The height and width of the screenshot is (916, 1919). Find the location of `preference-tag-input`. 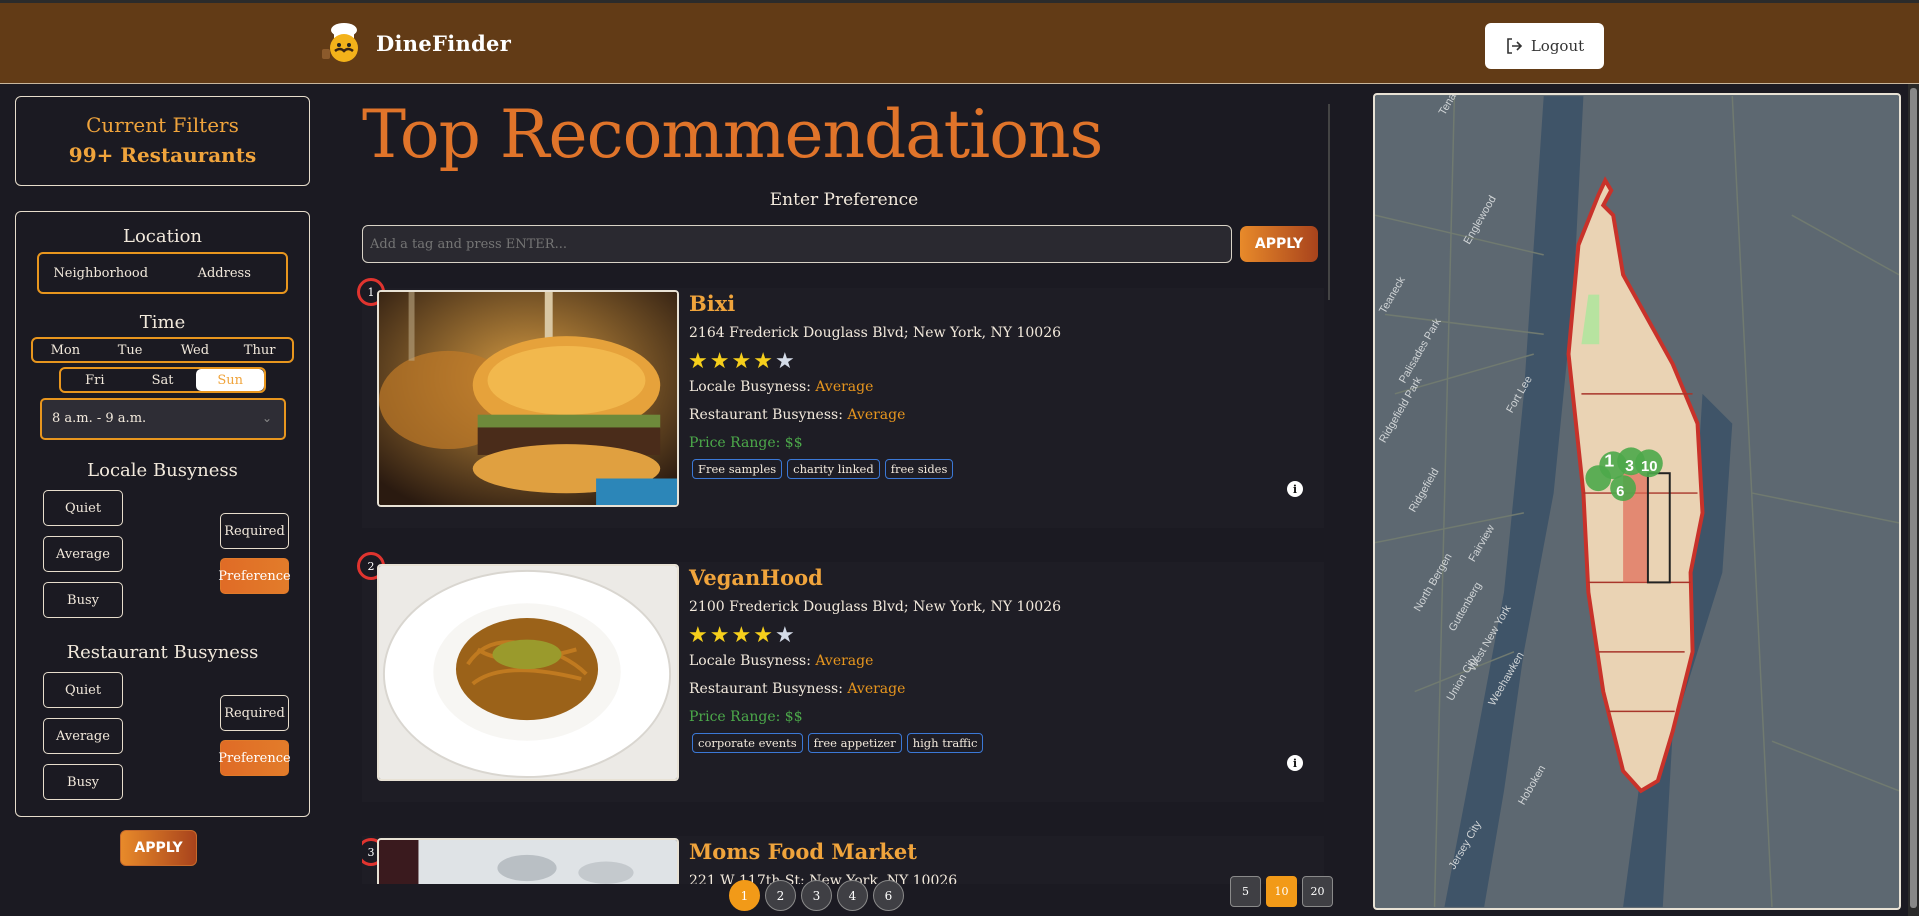

preference-tag-input is located at coordinates (797, 244).